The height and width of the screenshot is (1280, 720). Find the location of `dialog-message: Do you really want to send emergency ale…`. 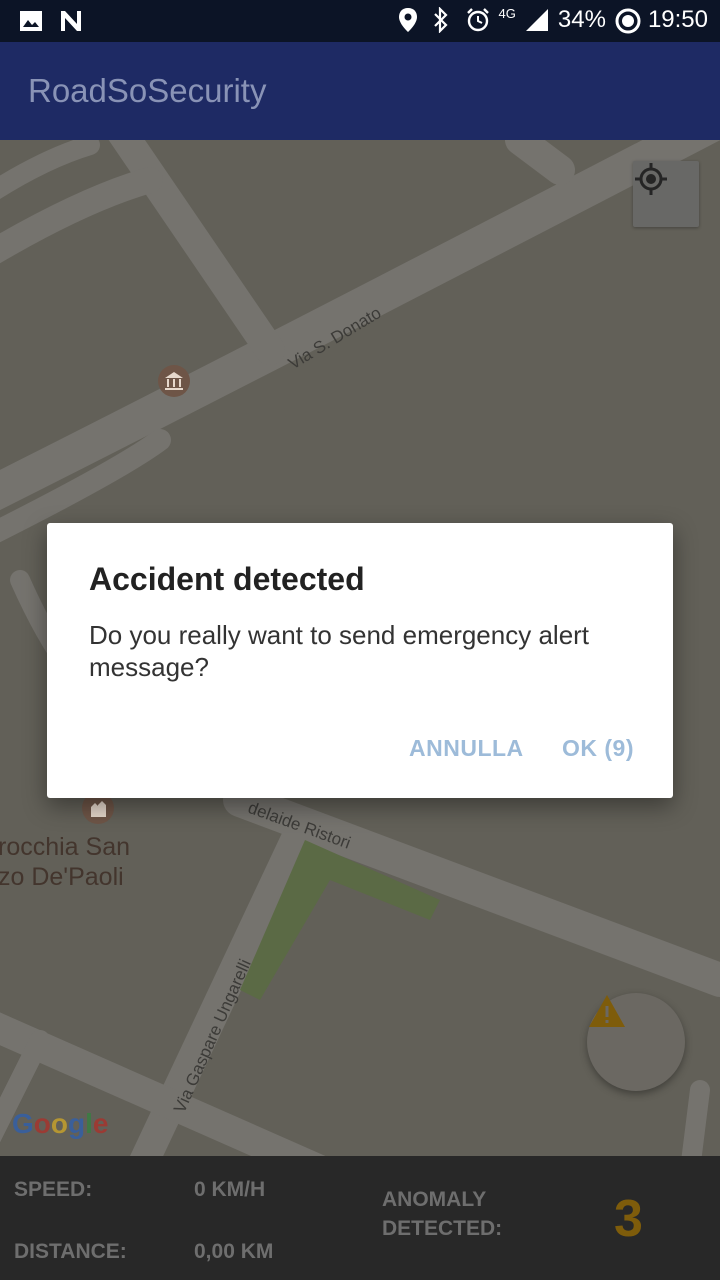

dialog-message: Do you really want to send emergency ale… is located at coordinates (339, 651).